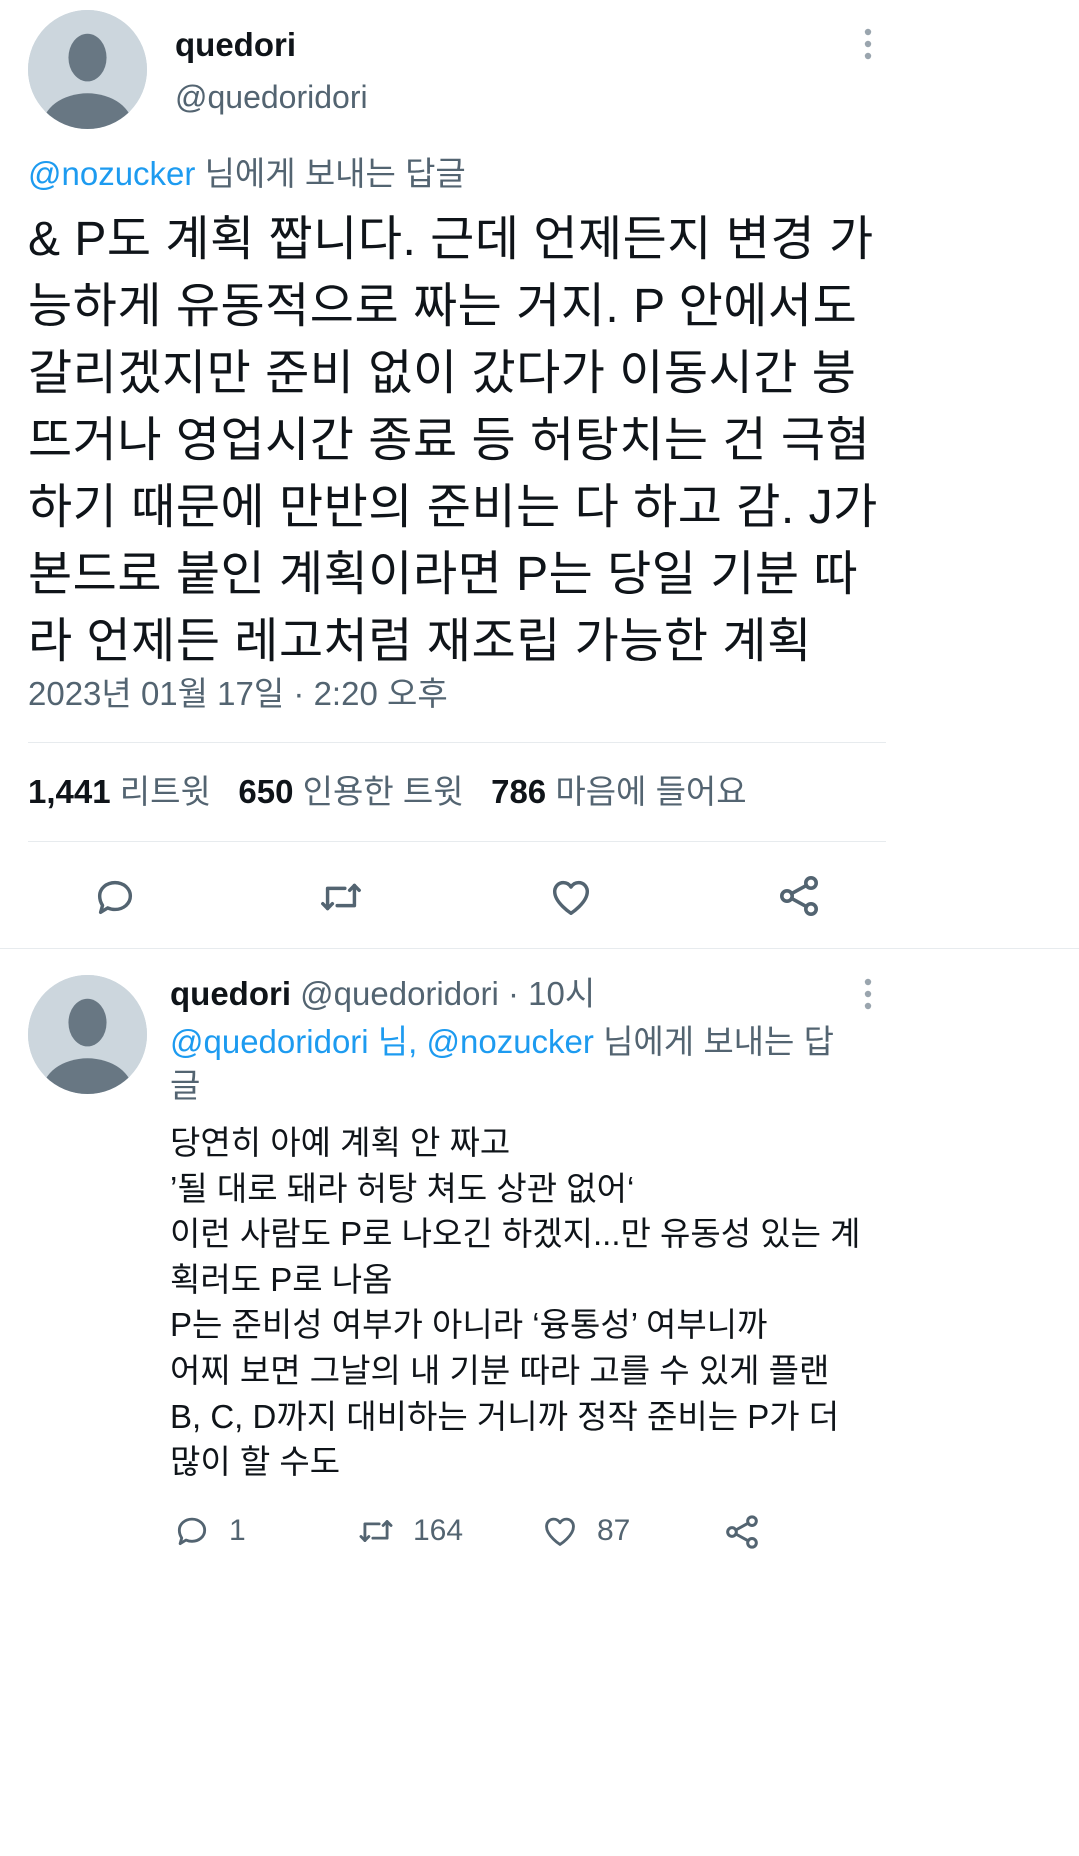  I want to click on reply-text-line: P는 준비성 여부가 아니라 ‘융통성’ 여부니까, so click(469, 1325).